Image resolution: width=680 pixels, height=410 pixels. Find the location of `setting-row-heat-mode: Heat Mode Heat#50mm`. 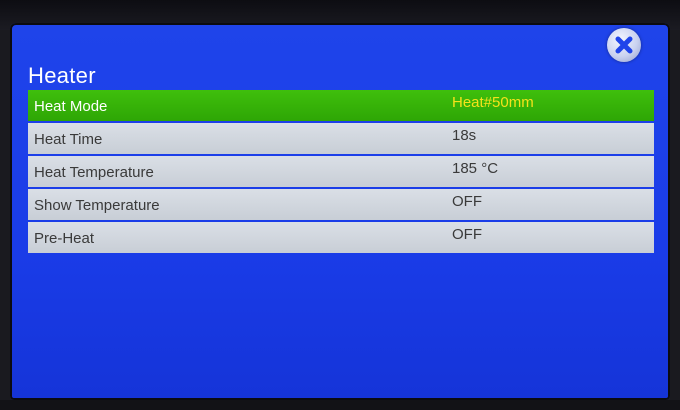

setting-row-heat-mode: Heat Mode Heat#50mm is located at coordinates (341, 105).